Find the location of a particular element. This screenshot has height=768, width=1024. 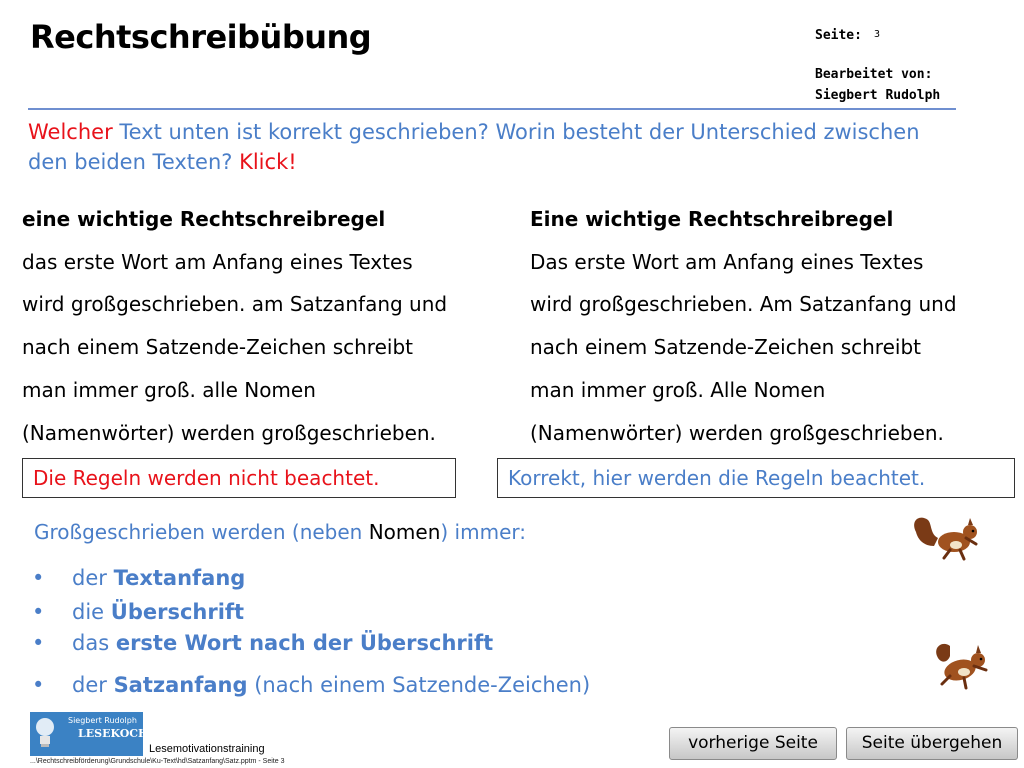

logo-brand: LESEKOCH is located at coordinates (113, 733).